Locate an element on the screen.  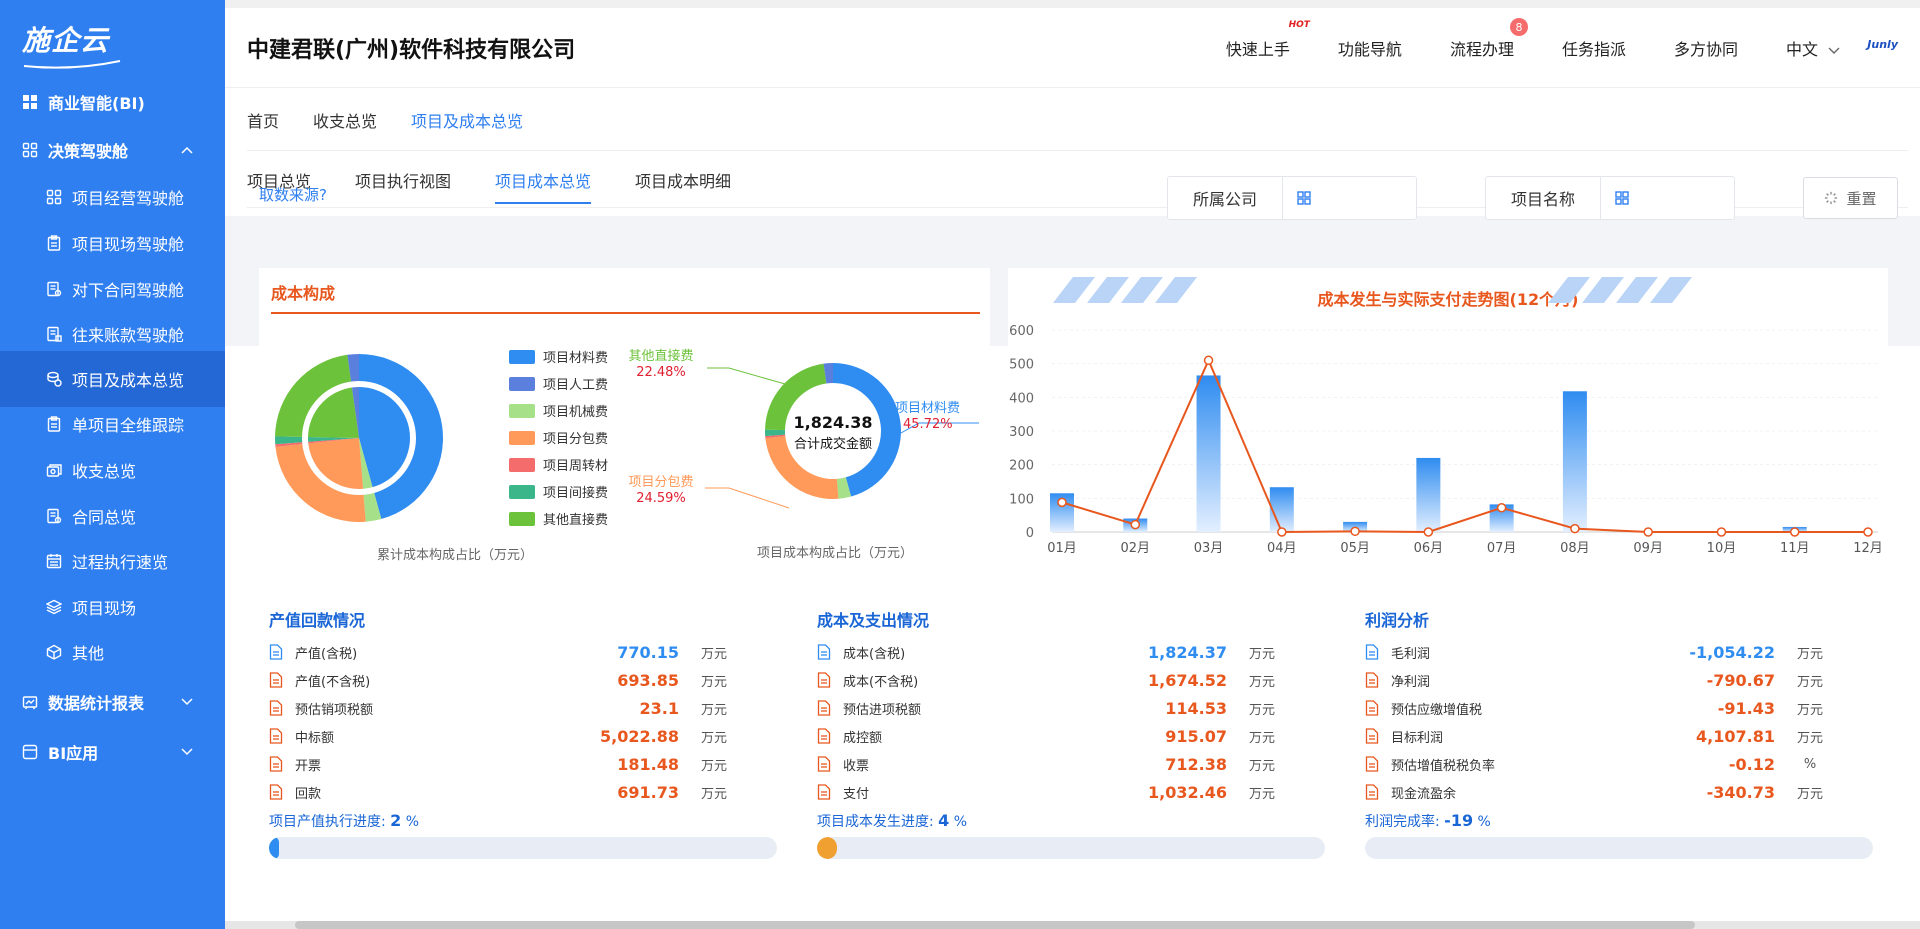
header-nav-item: 多方协同 is located at coordinates (1706, 48).